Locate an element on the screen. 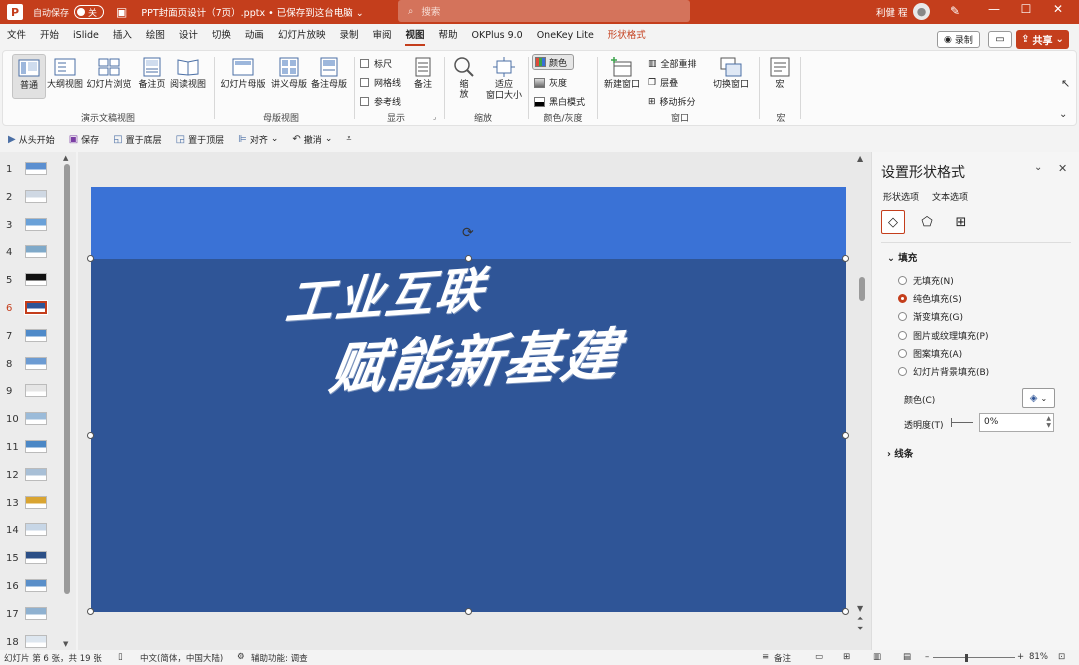 Image resolution: width=1079 pixels, height=665 pixels. tab-islide: iSlide is located at coordinates (86, 36).